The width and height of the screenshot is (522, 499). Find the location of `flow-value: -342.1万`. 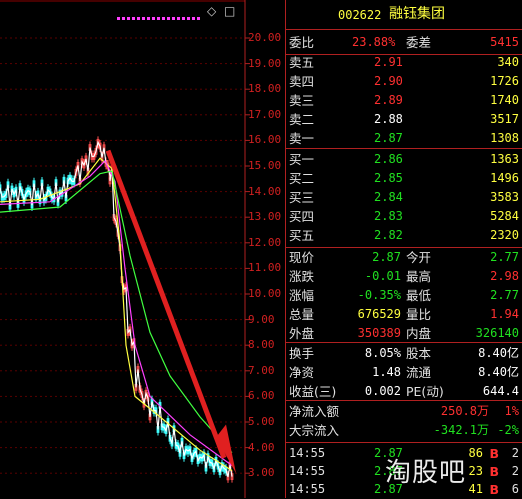

flow-value: -342.1万 is located at coordinates (461, 430).